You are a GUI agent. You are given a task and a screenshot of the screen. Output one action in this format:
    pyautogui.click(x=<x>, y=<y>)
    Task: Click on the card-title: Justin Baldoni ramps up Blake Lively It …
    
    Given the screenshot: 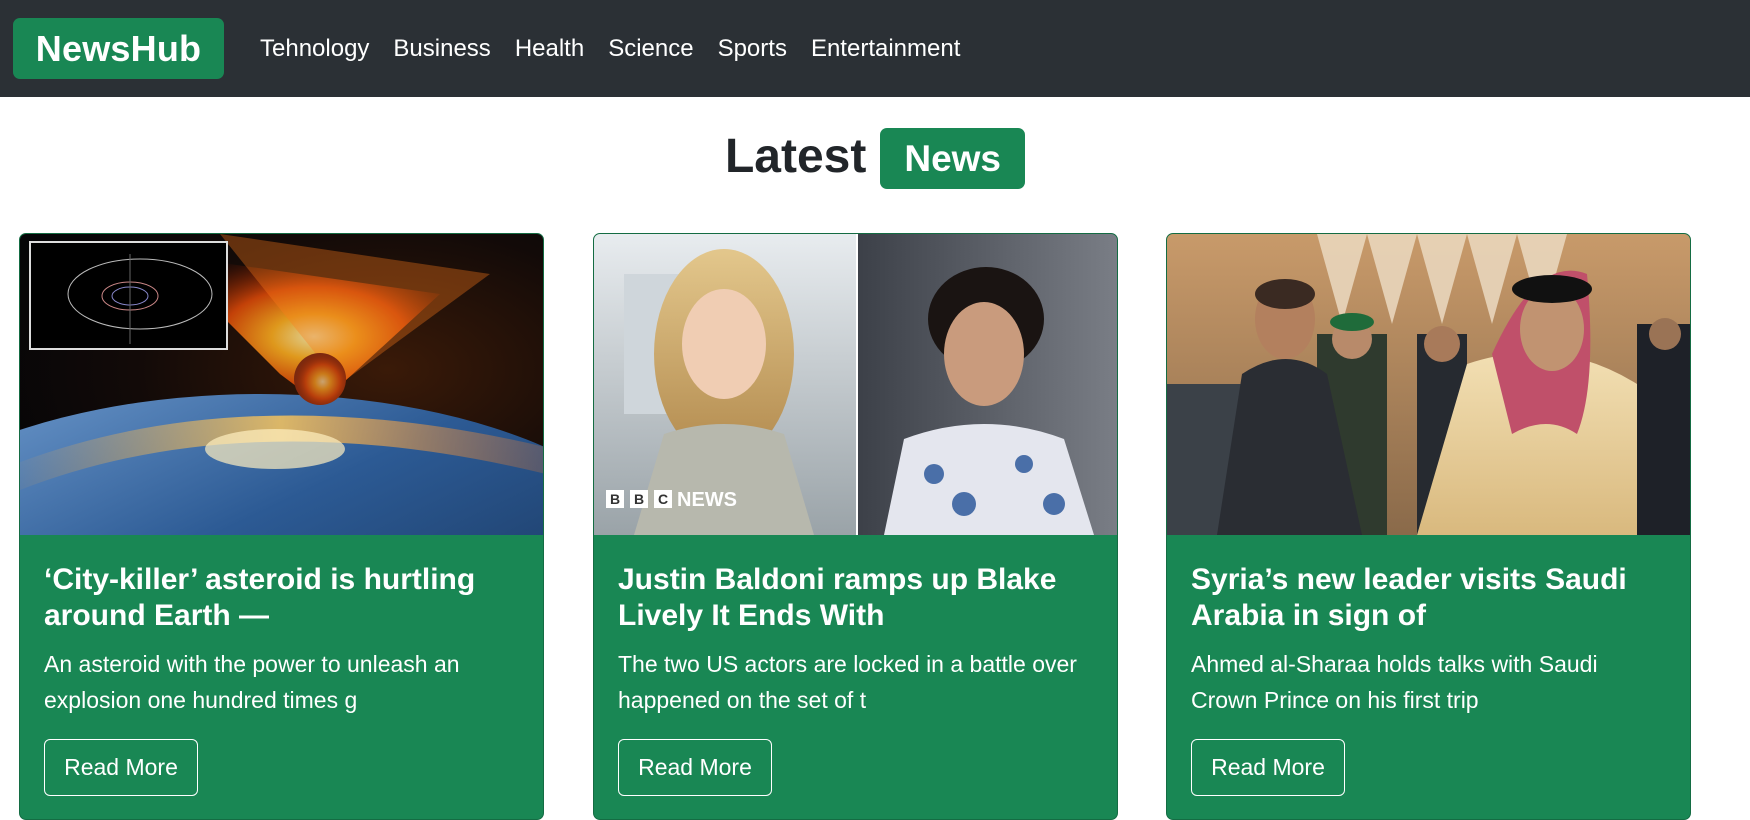 What is the action you would take?
    pyautogui.click(x=857, y=598)
    